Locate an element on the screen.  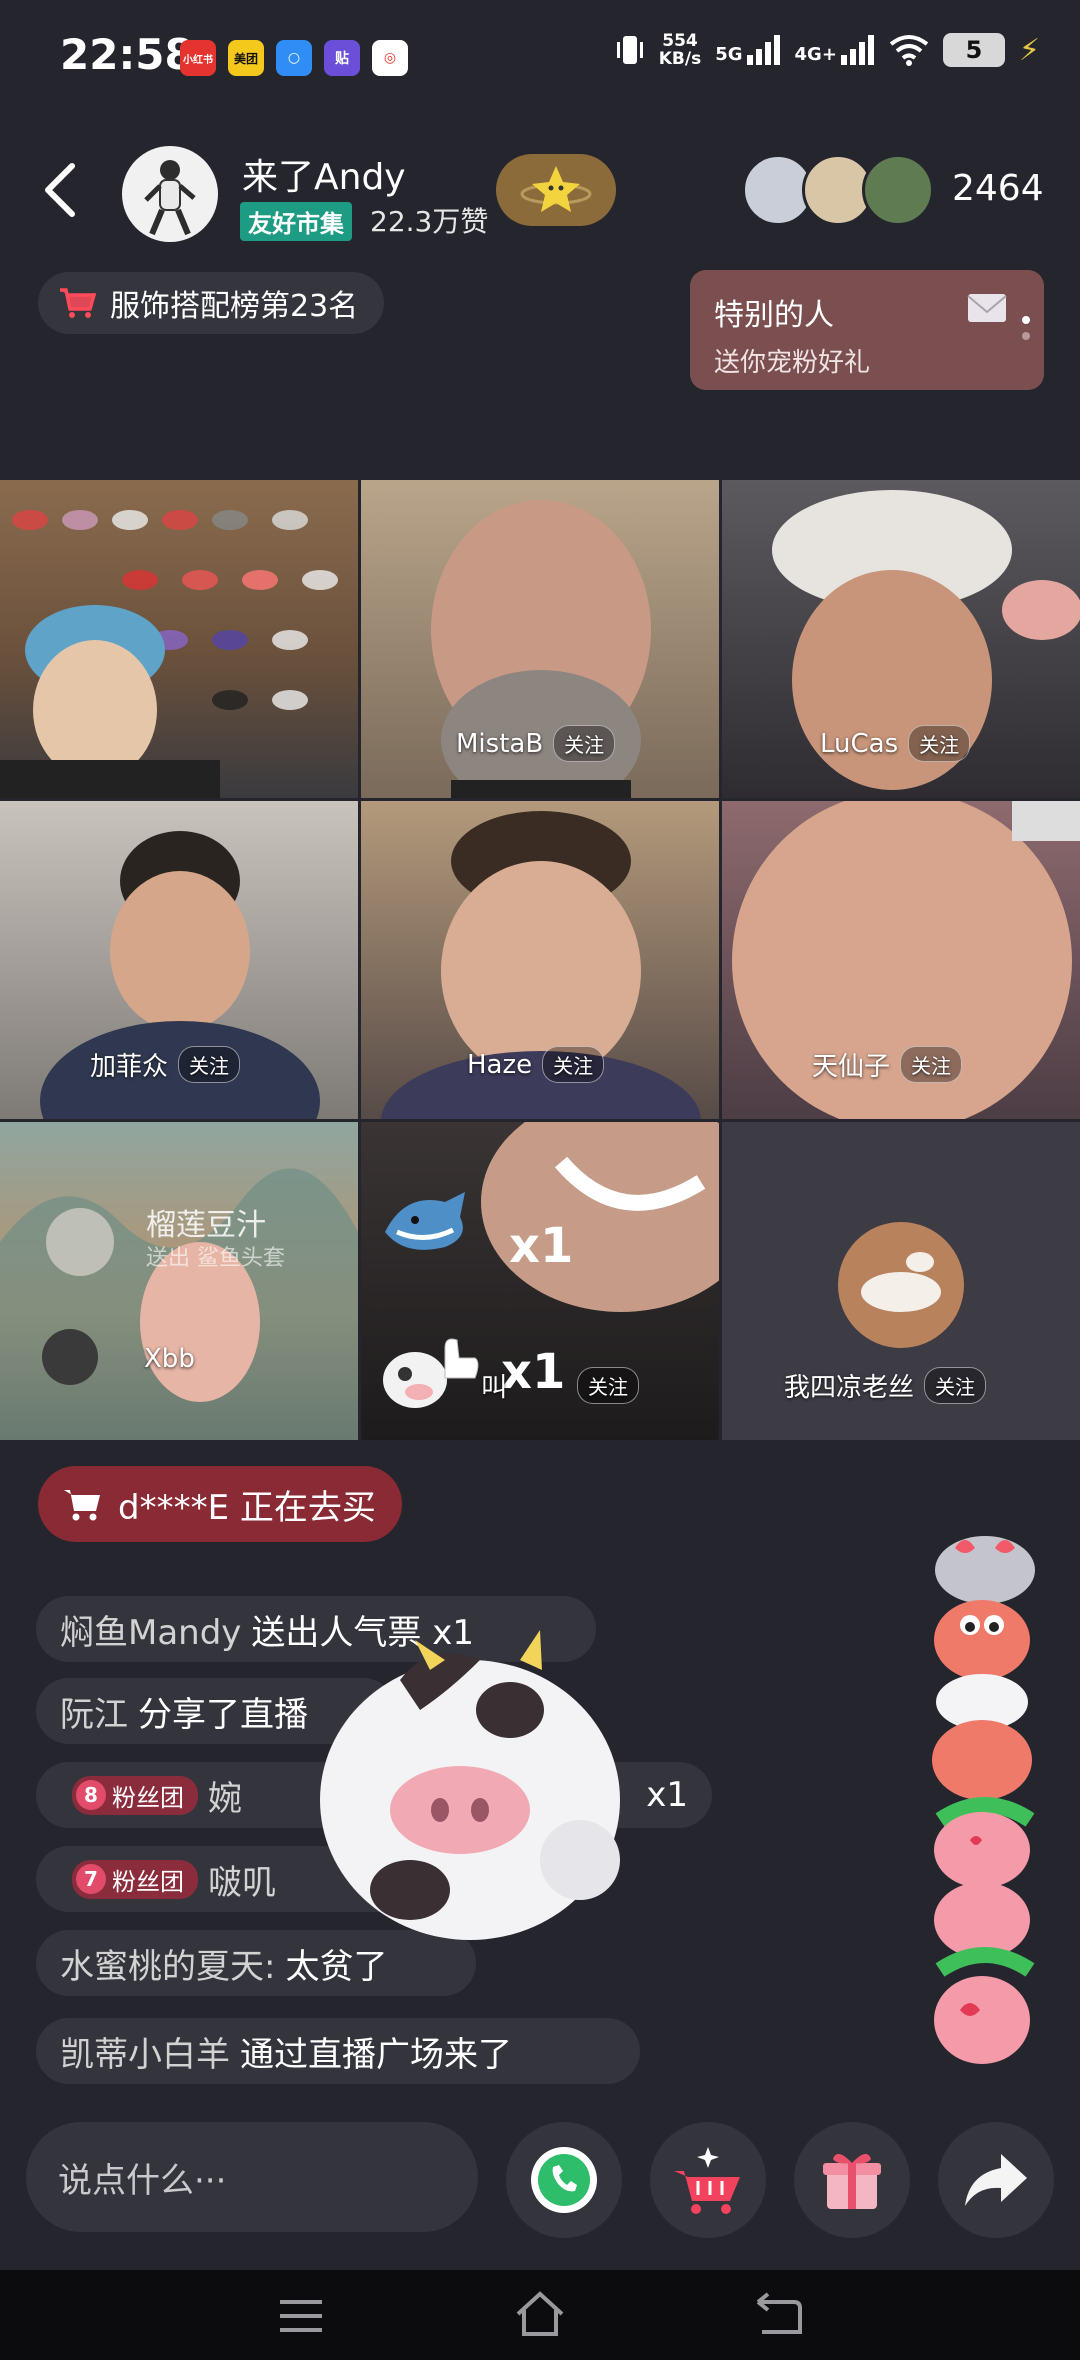
shopping-cart-button is located at coordinates (708, 2180).